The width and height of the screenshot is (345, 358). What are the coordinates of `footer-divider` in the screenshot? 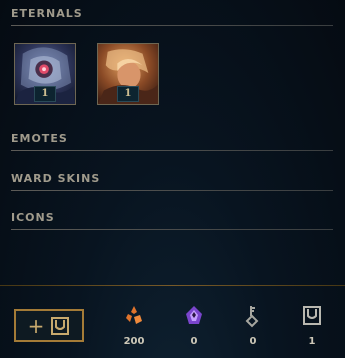 It's located at (172, 285).